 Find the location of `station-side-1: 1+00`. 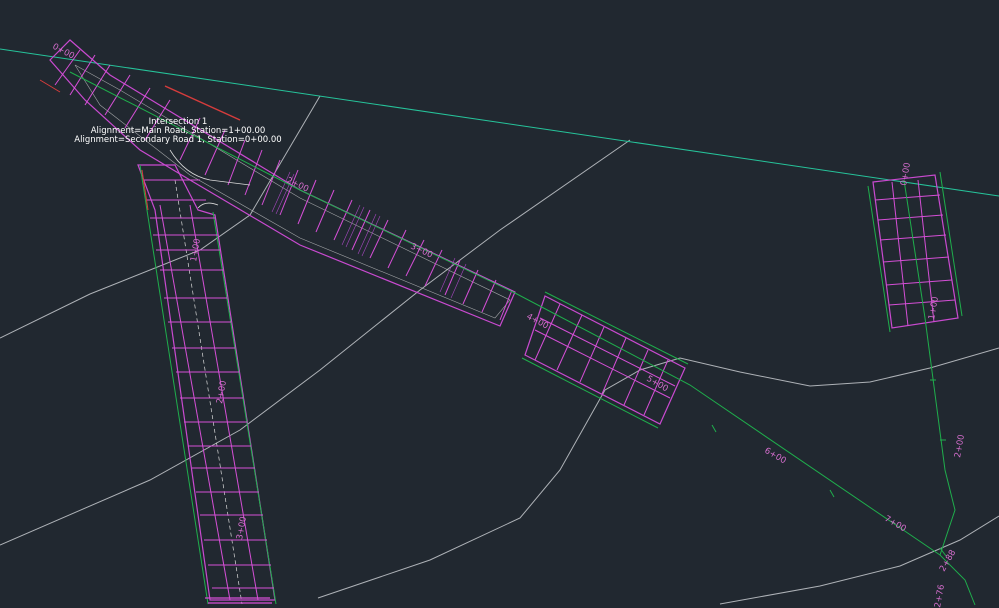

station-side-1: 1+00 is located at coordinates (934, 308).